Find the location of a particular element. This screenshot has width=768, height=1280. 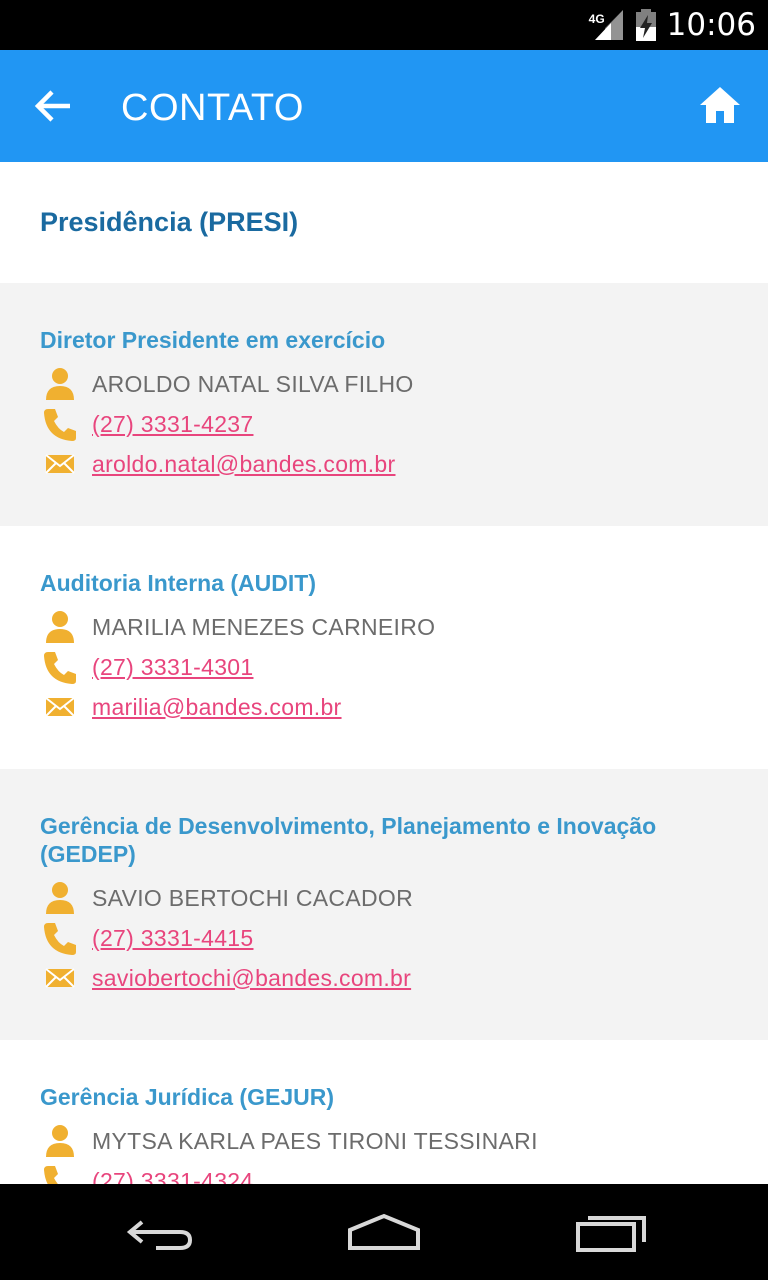

email-row: saviobertochi@bandes.com.br is located at coordinates (384, 978).